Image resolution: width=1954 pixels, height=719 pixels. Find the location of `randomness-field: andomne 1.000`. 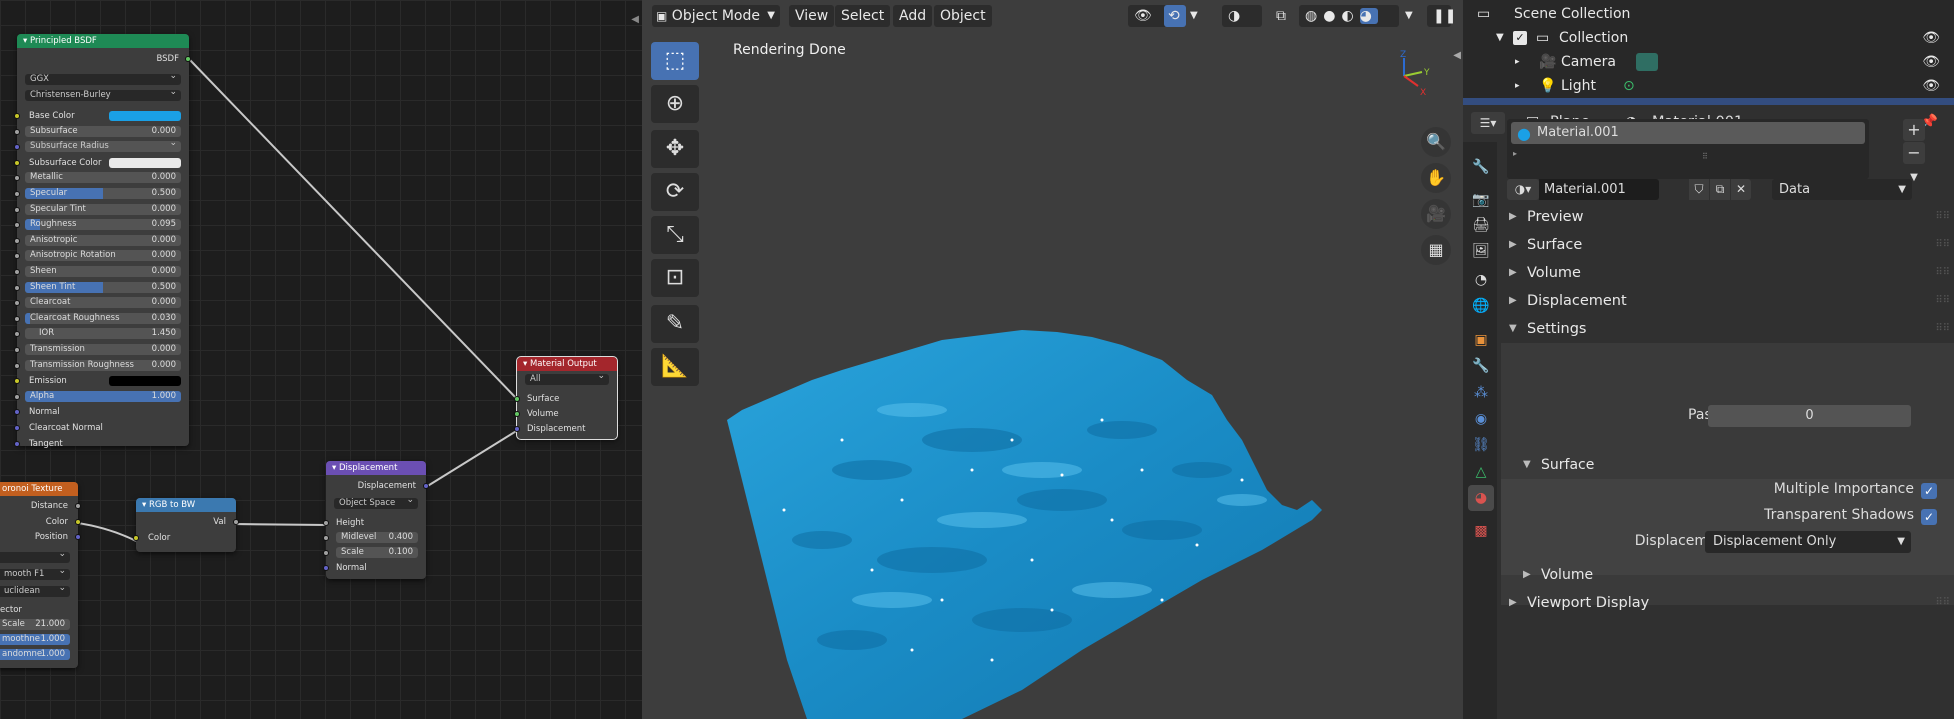

randomness-field: andomne 1.000 is located at coordinates (35, 654).